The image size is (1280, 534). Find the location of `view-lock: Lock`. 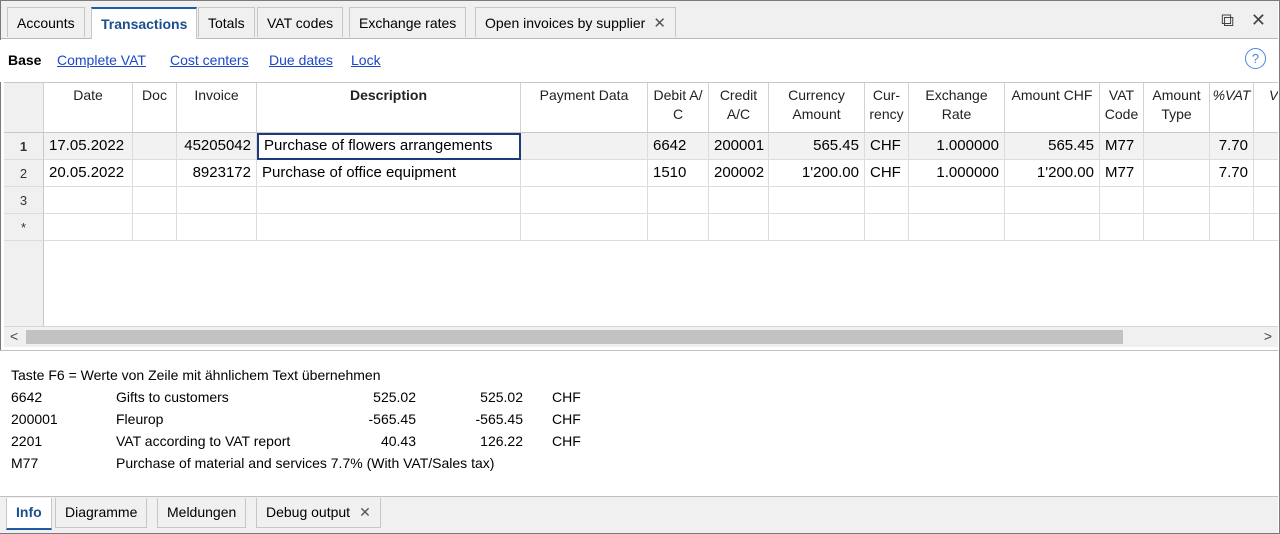

view-lock: Lock is located at coordinates (366, 60).